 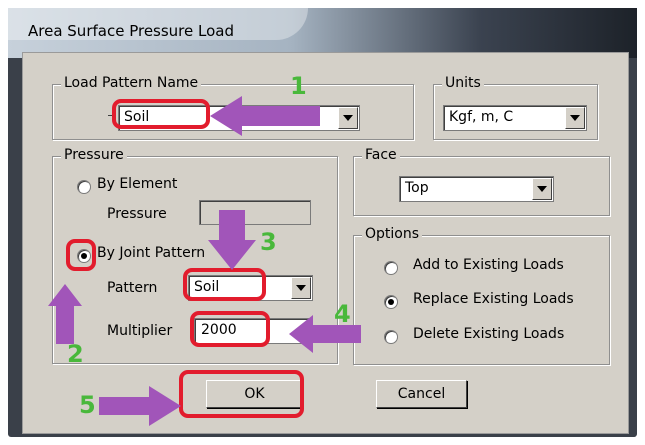 I want to click on replace-existing-radio, so click(x=391, y=302).